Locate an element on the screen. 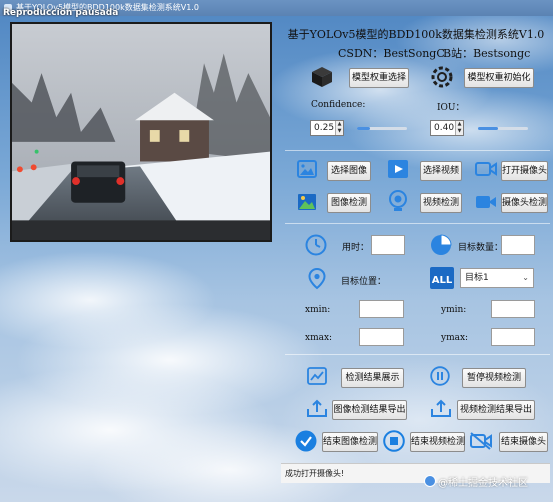 This screenshot has width=553, height=502. target-select: 目标1 ⌄ is located at coordinates (497, 278).